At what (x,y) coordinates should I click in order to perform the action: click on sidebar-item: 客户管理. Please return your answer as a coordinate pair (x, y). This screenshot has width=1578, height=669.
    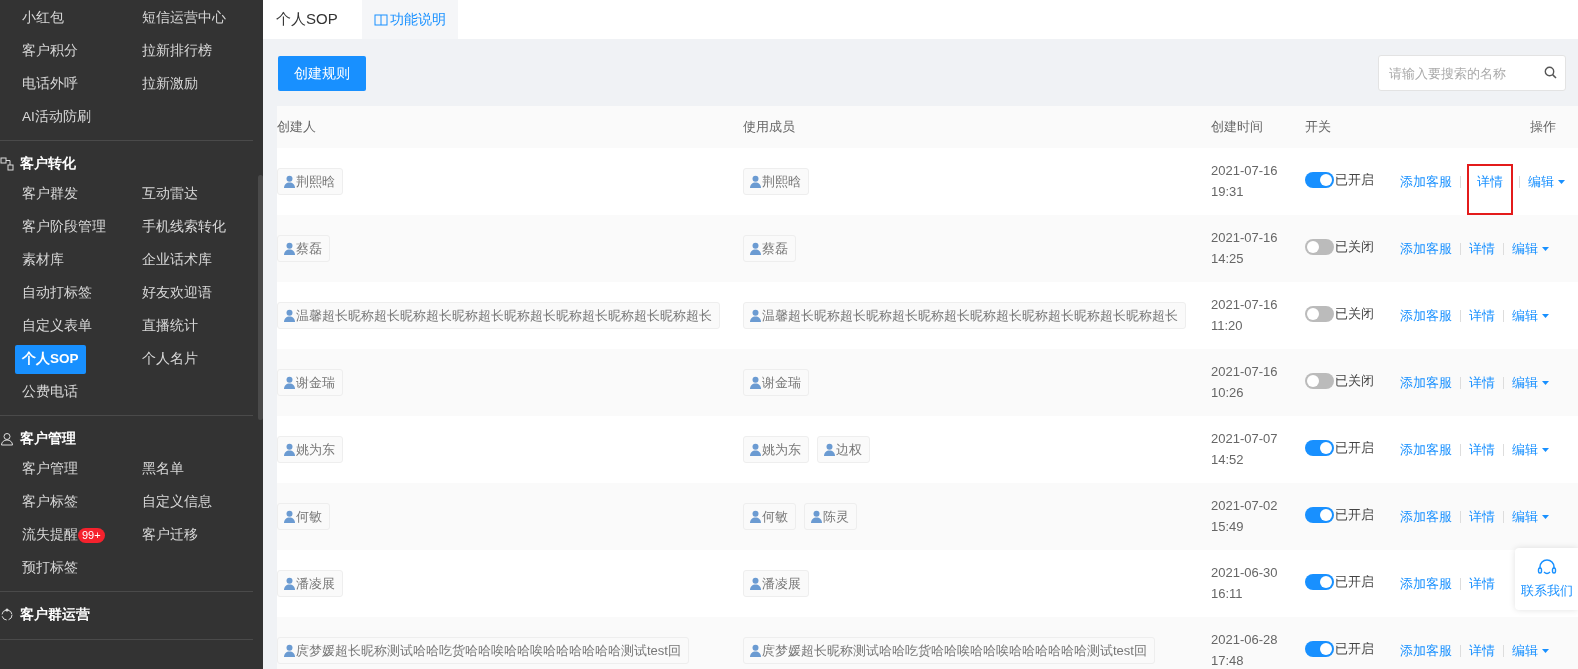
    Looking at the image, I should click on (50, 469).